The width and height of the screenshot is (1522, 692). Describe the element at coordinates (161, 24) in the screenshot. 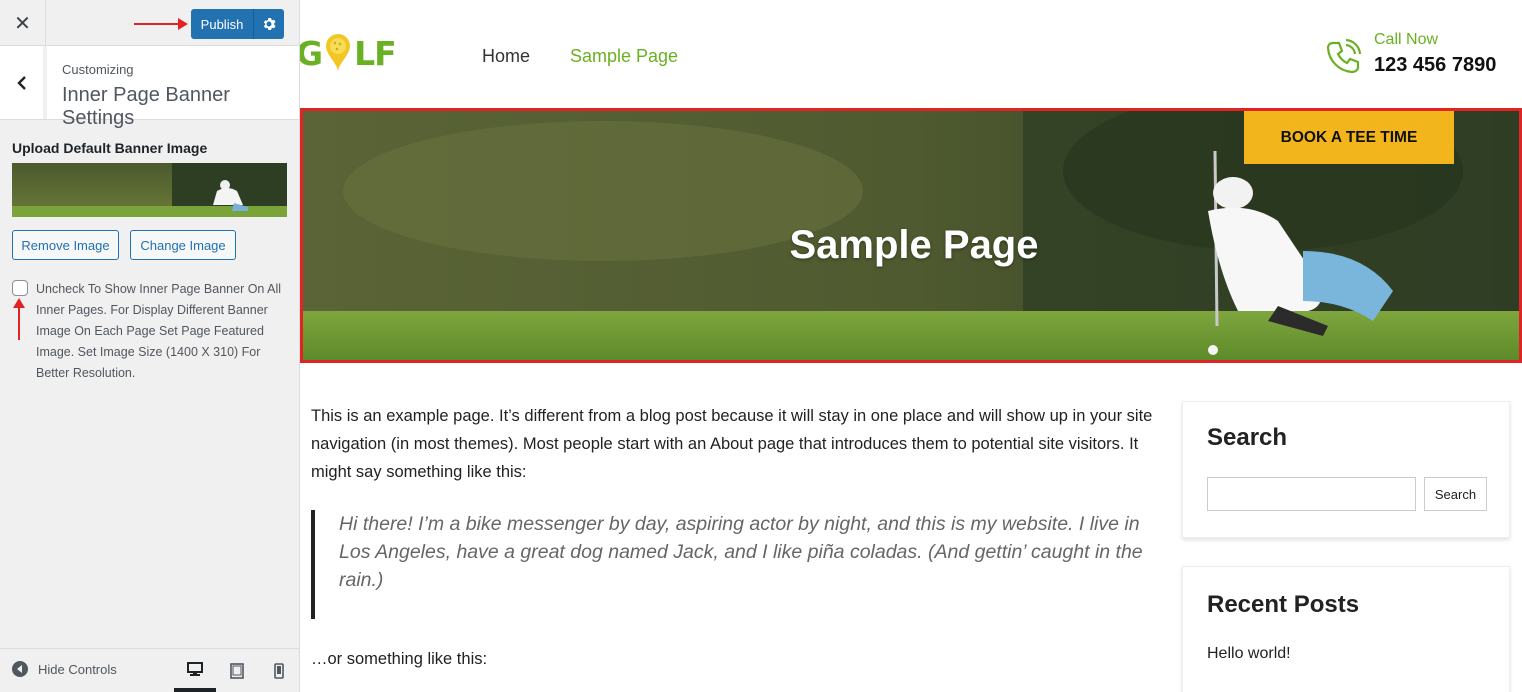

I see `annotation-arrow-right` at that location.